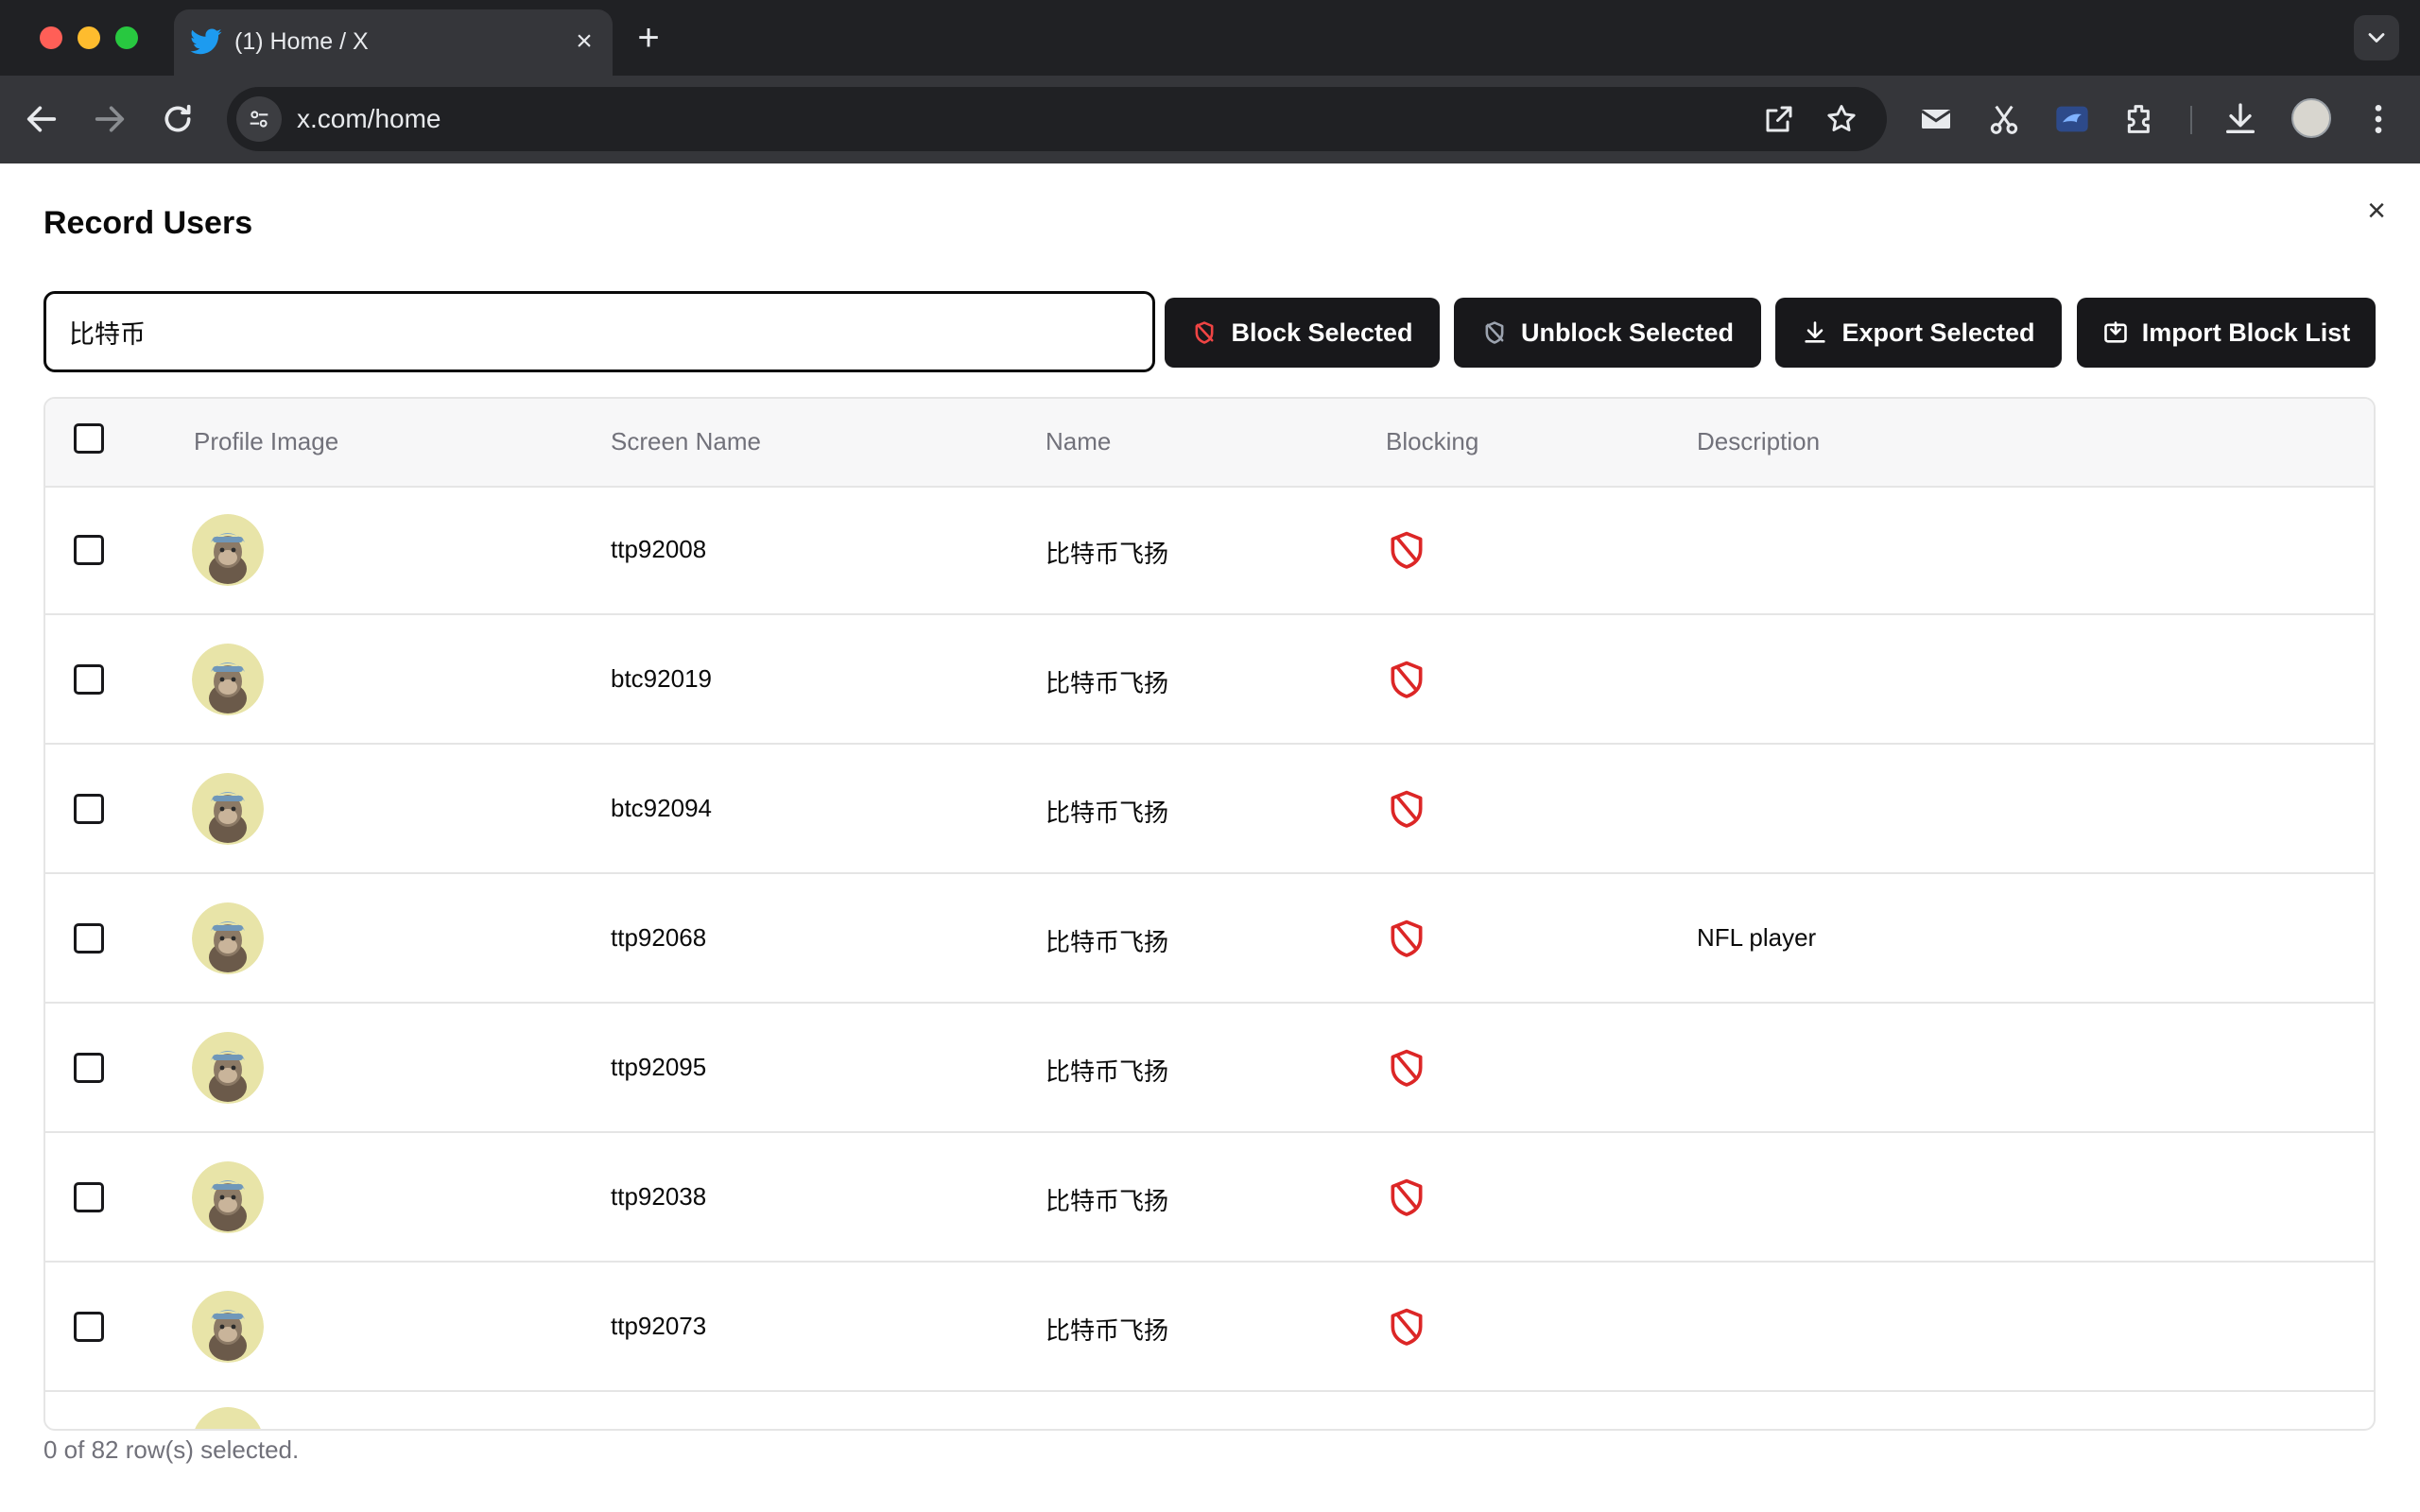 This screenshot has height=1512, width=2420. Describe the element at coordinates (1322, 332) in the screenshot. I see `block-selected-label: Block Selected` at that location.